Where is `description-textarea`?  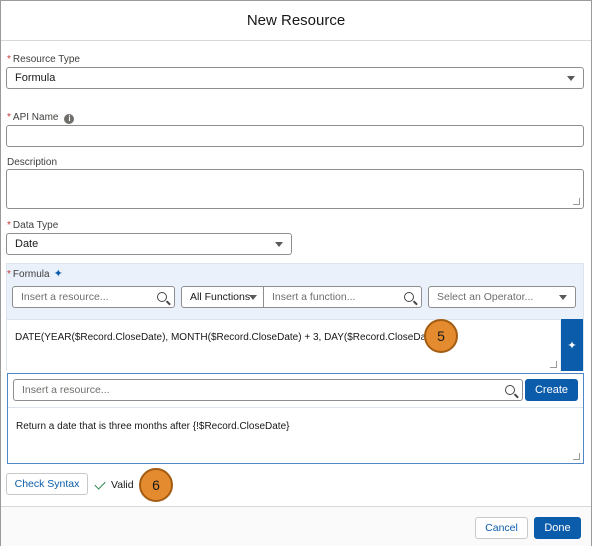 description-textarea is located at coordinates (295, 189).